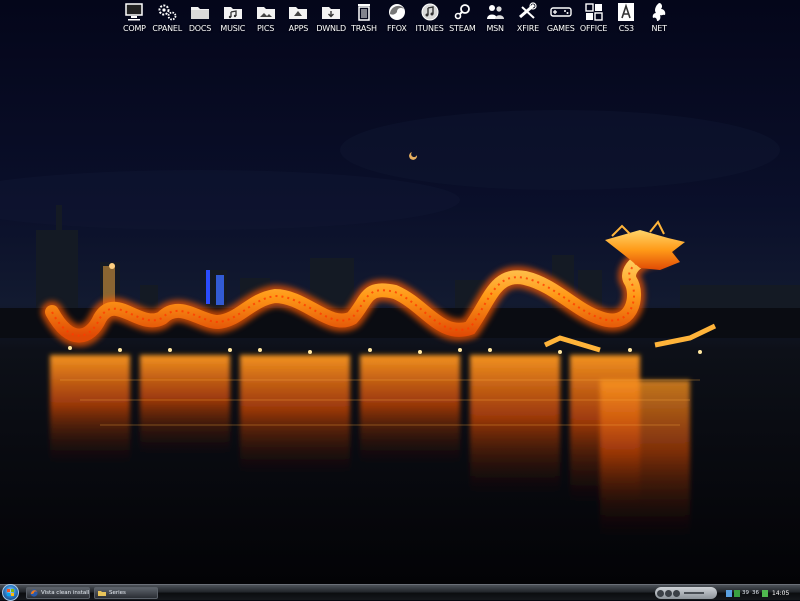 The height and width of the screenshot is (601, 800). I want to click on desktop-shortcut-label: CPANEL, so click(167, 28).